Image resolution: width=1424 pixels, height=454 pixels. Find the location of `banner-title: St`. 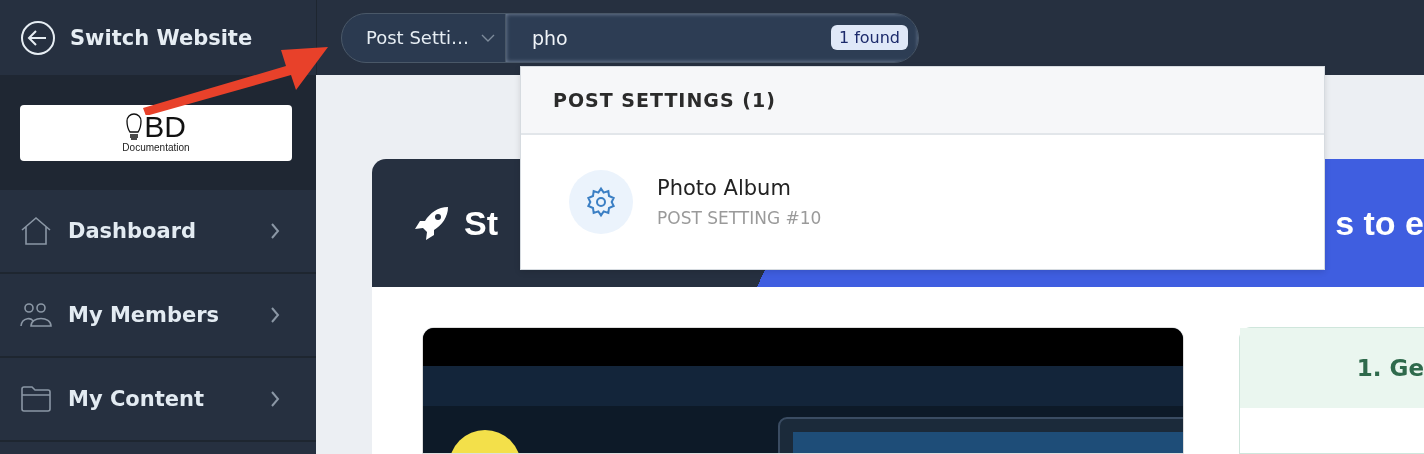

banner-title: St is located at coordinates (481, 223).